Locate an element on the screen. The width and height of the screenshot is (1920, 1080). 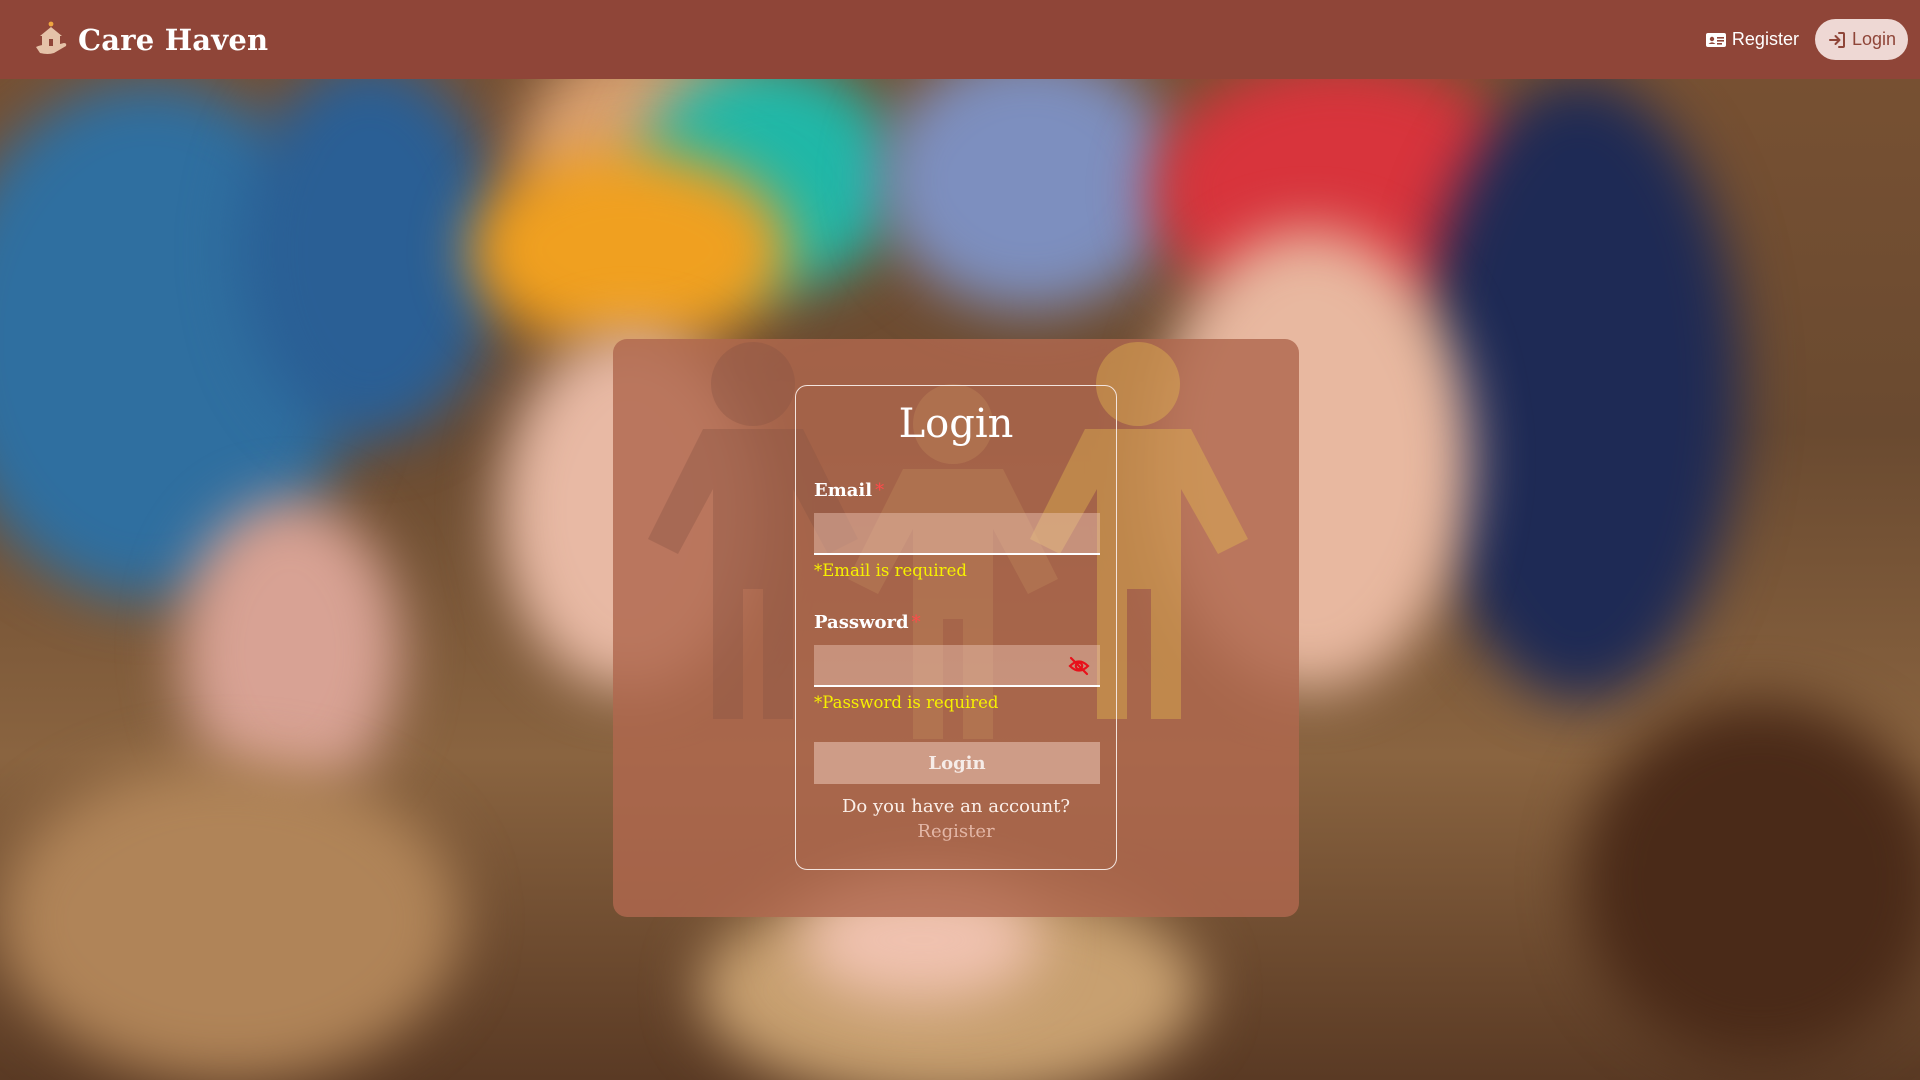
nav-login-button: Login is located at coordinates (1861, 39).